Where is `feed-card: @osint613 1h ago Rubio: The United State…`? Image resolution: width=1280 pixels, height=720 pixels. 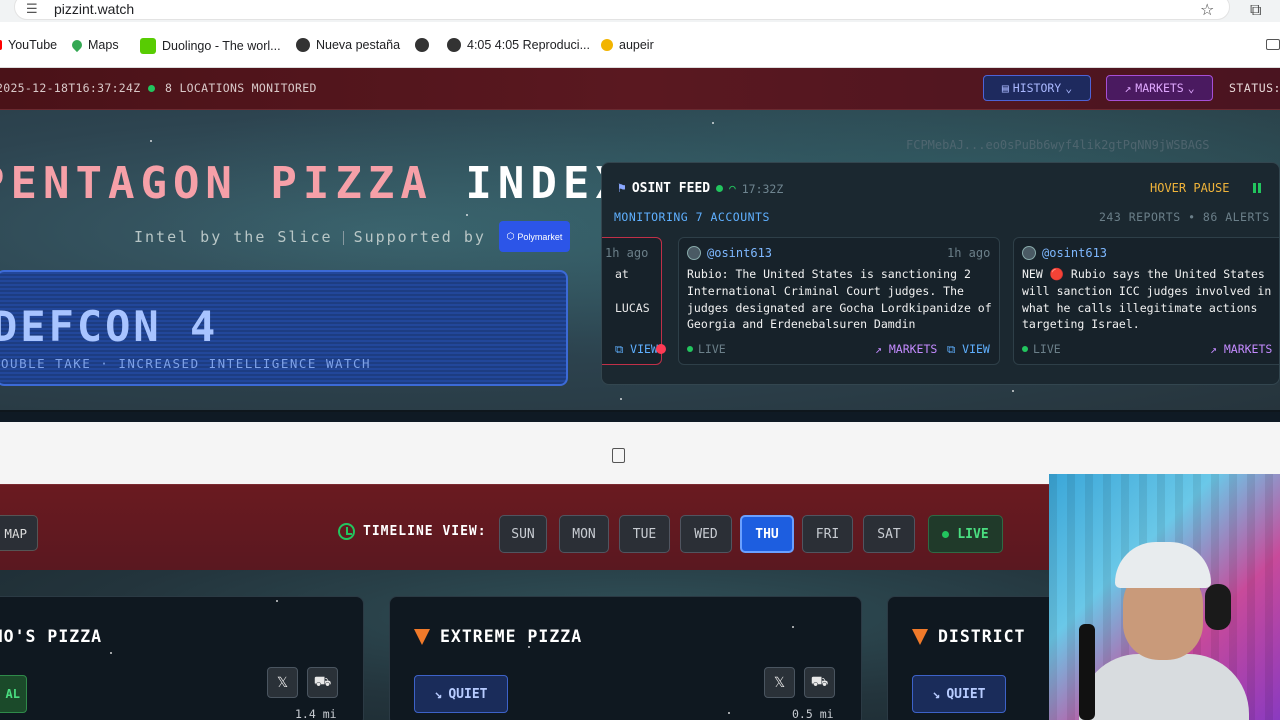
feed-card: @osint613 1h ago Rubio: The United State… is located at coordinates (839, 301).